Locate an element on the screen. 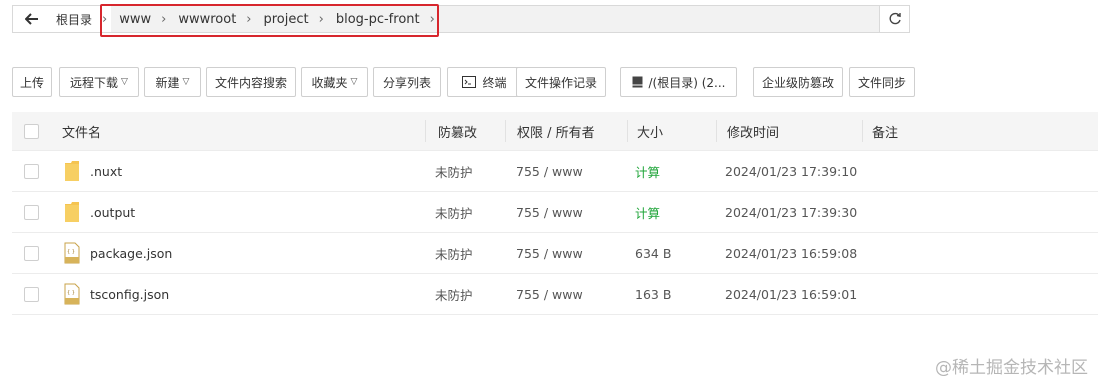  file-name-cell: .output is located at coordinates (99, 212).